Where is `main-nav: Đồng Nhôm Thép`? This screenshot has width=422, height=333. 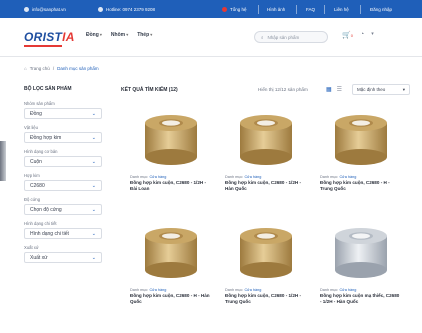
main-nav: Đồng Nhôm Thép is located at coordinates (119, 35).